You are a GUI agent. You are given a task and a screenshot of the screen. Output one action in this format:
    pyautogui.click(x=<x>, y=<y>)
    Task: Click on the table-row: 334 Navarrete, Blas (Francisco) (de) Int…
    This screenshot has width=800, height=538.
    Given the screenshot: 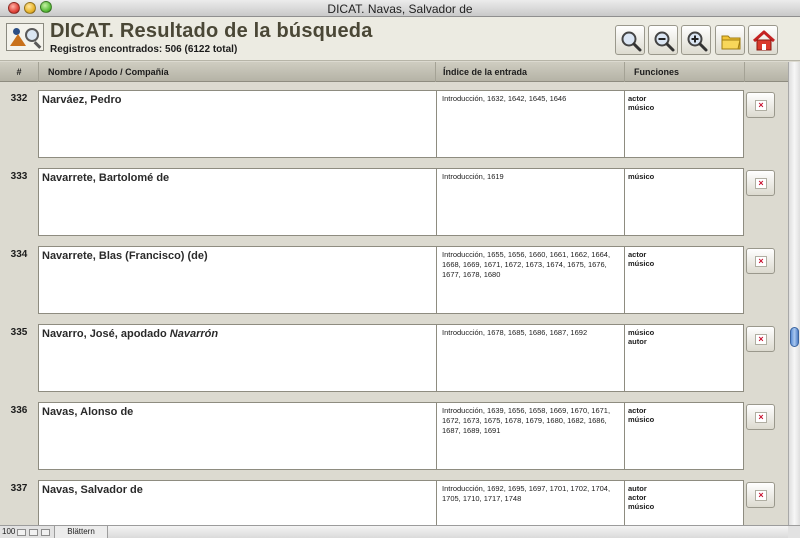 What is the action you would take?
    pyautogui.click(x=394, y=277)
    